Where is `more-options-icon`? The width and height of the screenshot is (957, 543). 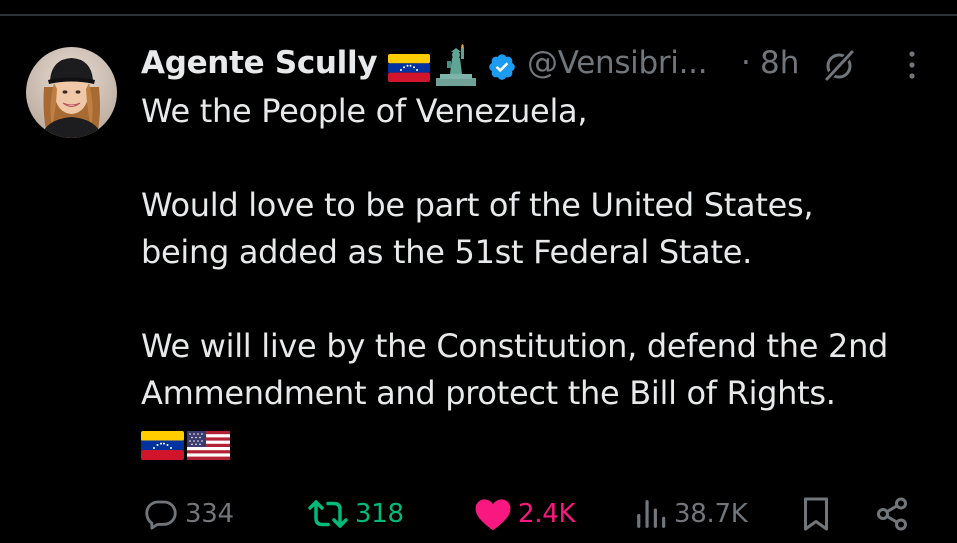 more-options-icon is located at coordinates (912, 67).